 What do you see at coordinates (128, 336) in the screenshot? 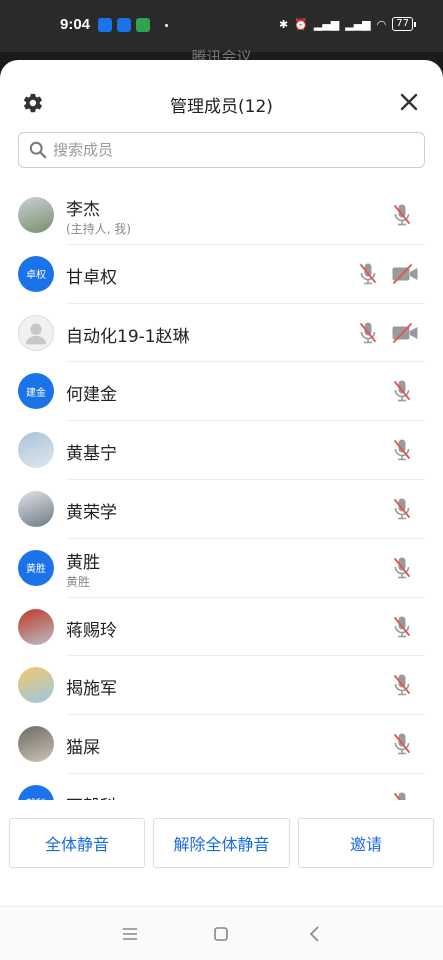
I see `member-name: 自动化19-1赵琳` at bounding box center [128, 336].